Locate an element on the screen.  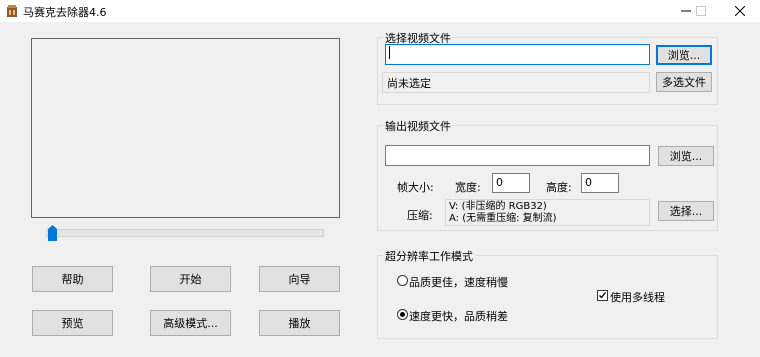
multithread-checkbox is located at coordinates (602, 295).